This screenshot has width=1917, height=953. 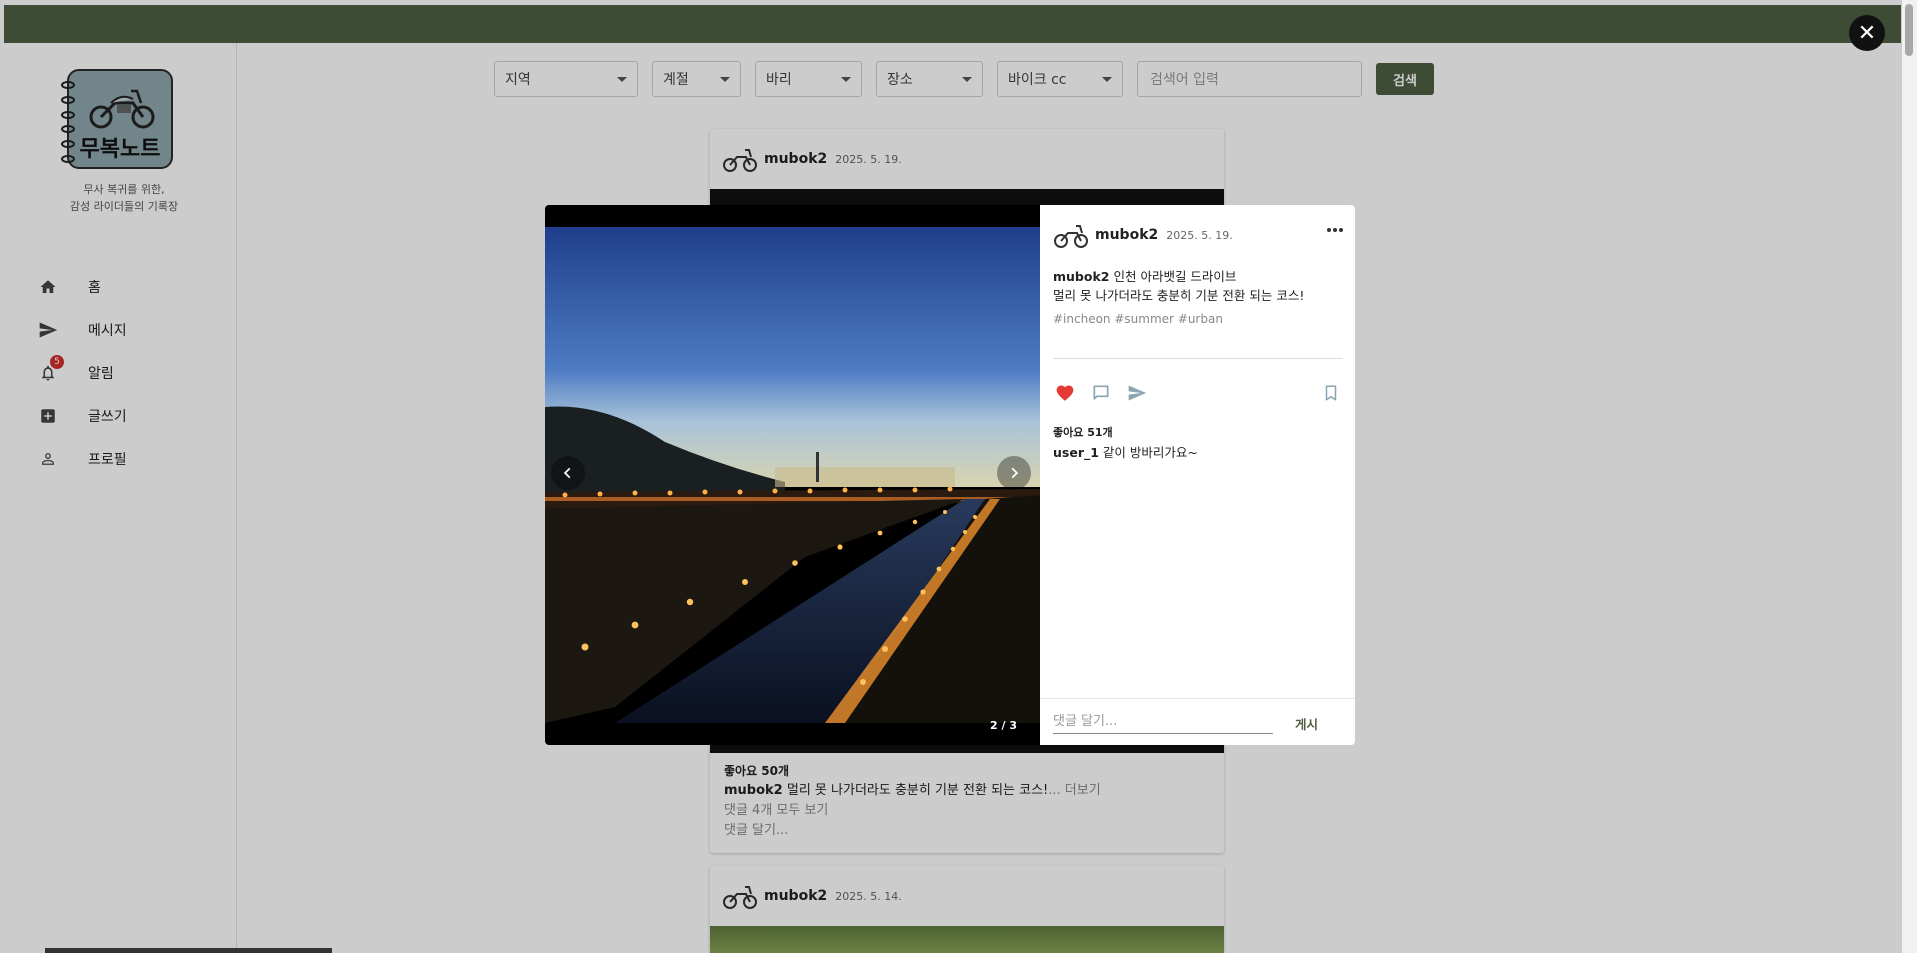 I want to click on caption-title: 인천 아라뱃길 드라이브, so click(x=1175, y=276).